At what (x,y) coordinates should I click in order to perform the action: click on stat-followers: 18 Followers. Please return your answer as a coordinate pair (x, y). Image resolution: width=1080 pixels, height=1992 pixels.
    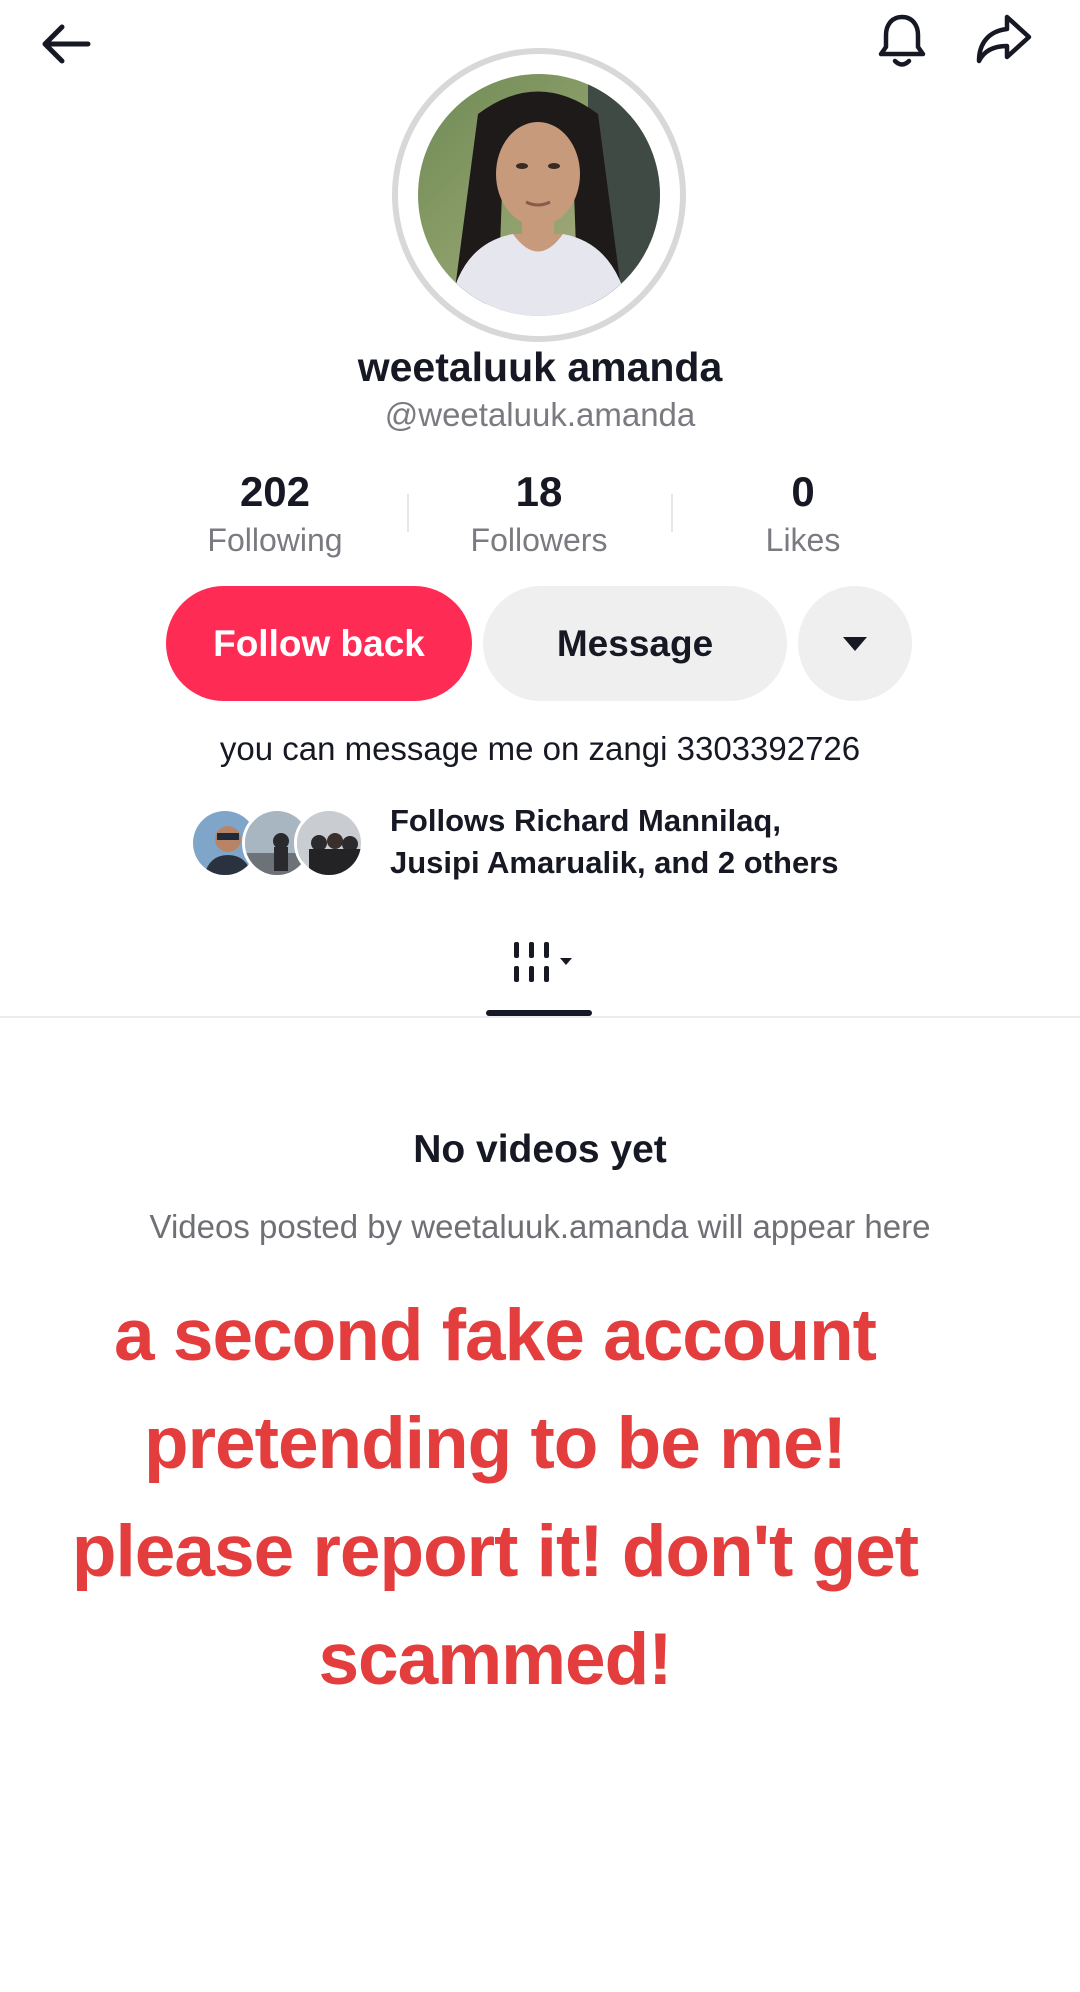
    Looking at the image, I should click on (539, 514).